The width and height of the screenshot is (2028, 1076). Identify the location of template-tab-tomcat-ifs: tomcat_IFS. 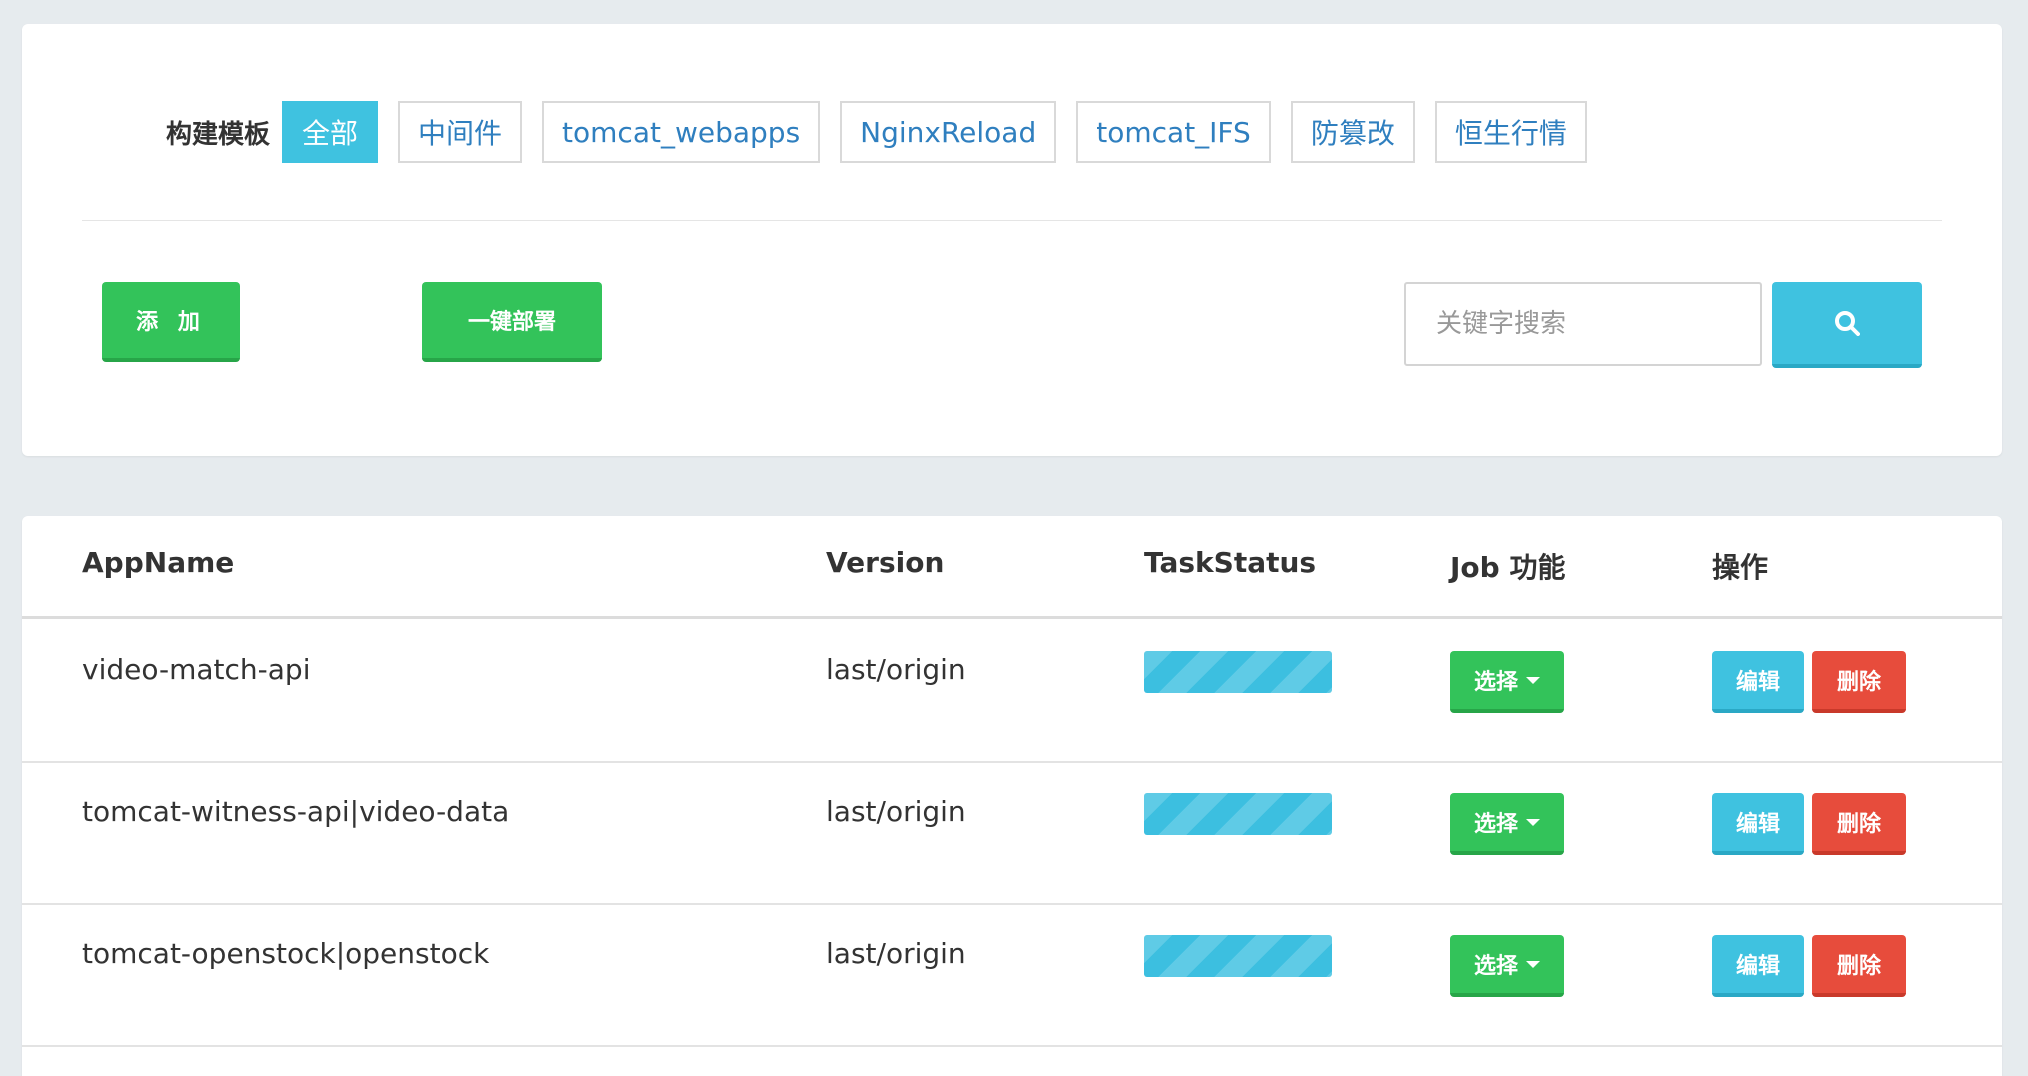
(1173, 132).